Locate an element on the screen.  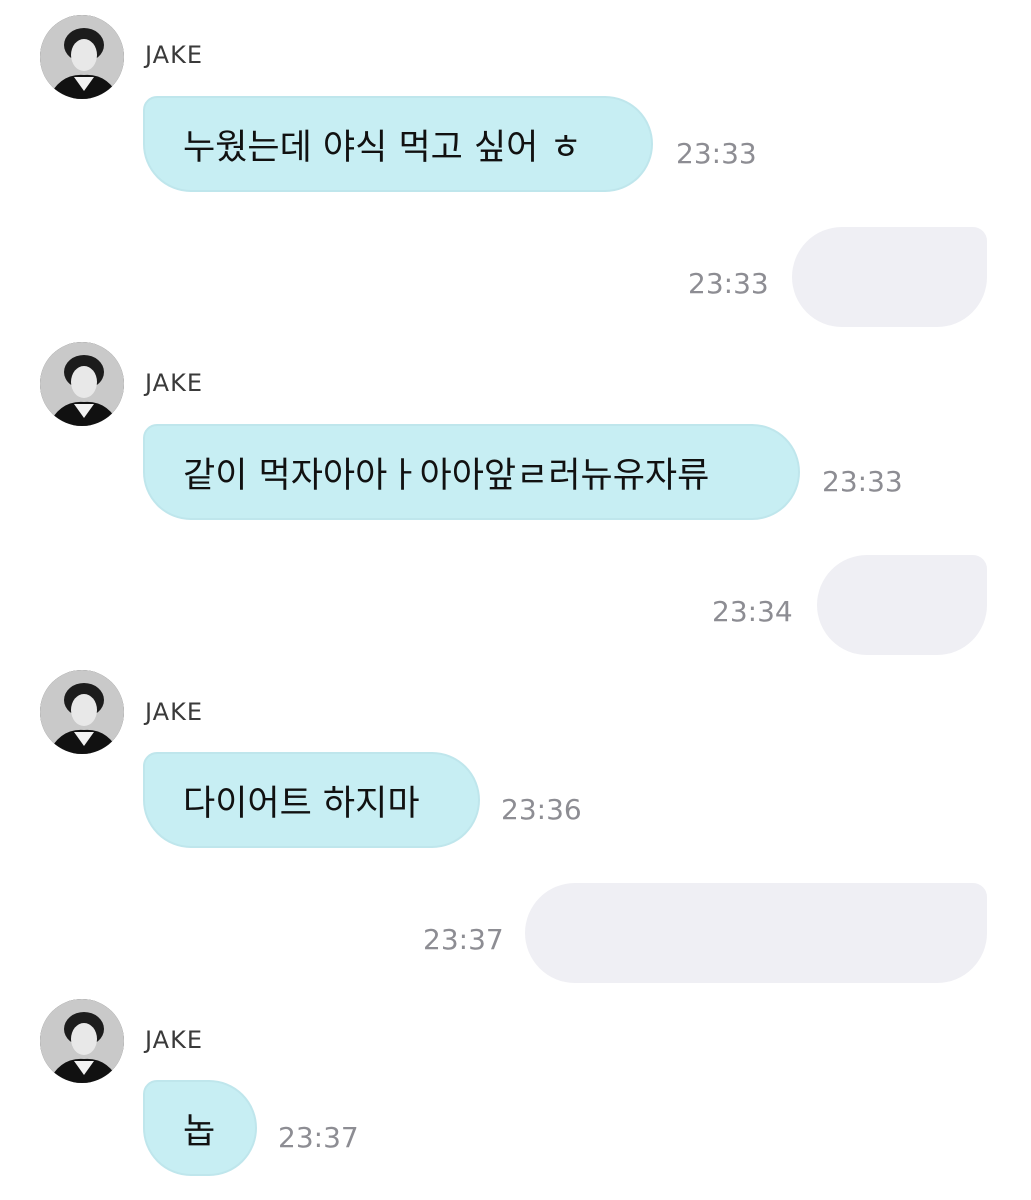
message-text: 놉 is located at coordinates (199, 1131).